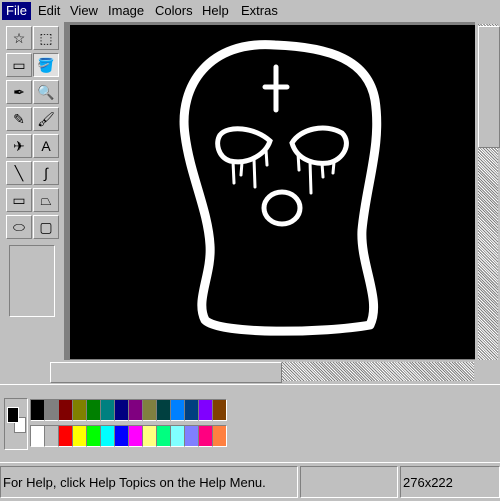 The image size is (500, 501). I want to click on rect-select-icon: ⬚, so click(46, 37).